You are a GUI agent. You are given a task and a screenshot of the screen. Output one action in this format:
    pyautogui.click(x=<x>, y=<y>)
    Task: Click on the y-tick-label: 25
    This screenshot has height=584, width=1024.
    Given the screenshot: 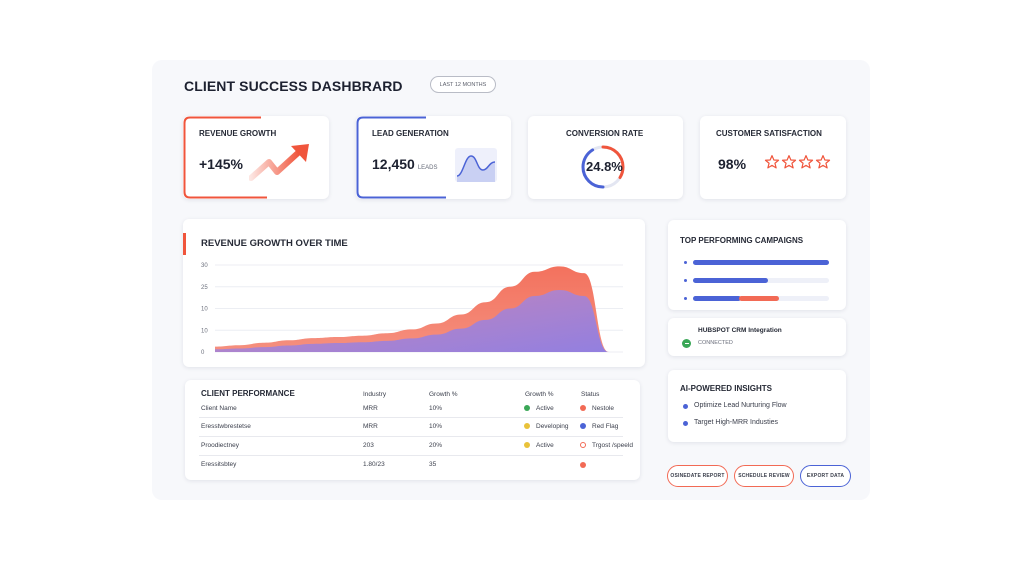 What is the action you would take?
    pyautogui.click(x=204, y=288)
    